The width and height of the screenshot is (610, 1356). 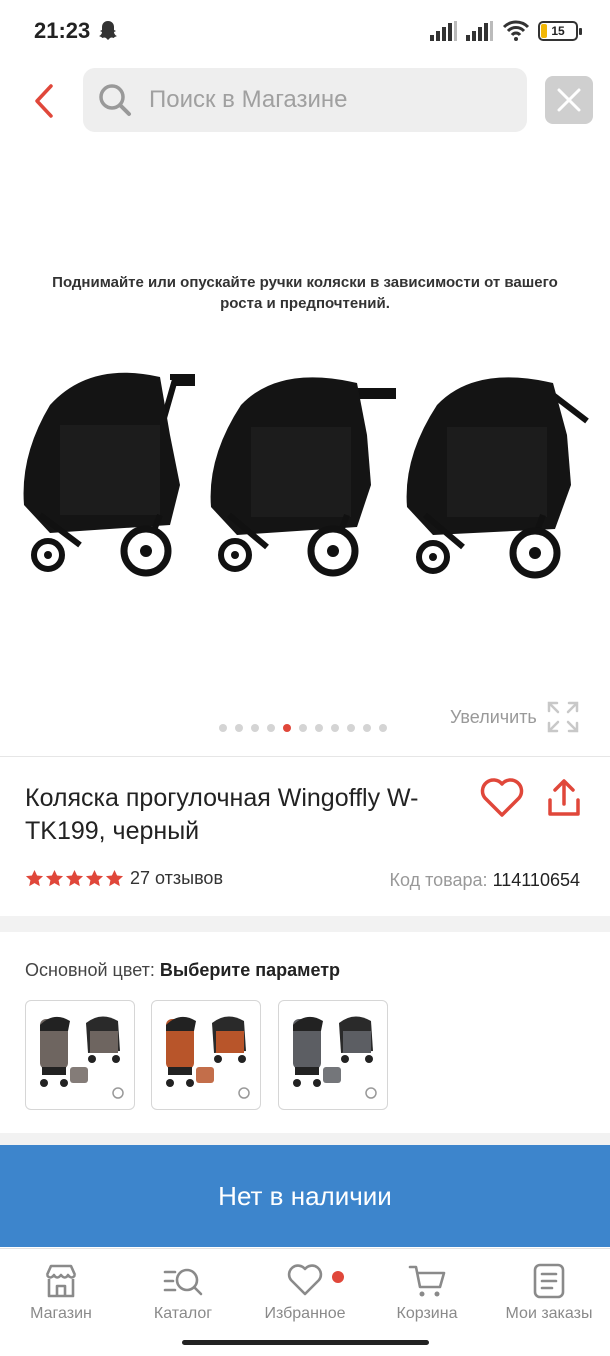 I want to click on zoom-button: Увеличить, so click(x=514, y=717).